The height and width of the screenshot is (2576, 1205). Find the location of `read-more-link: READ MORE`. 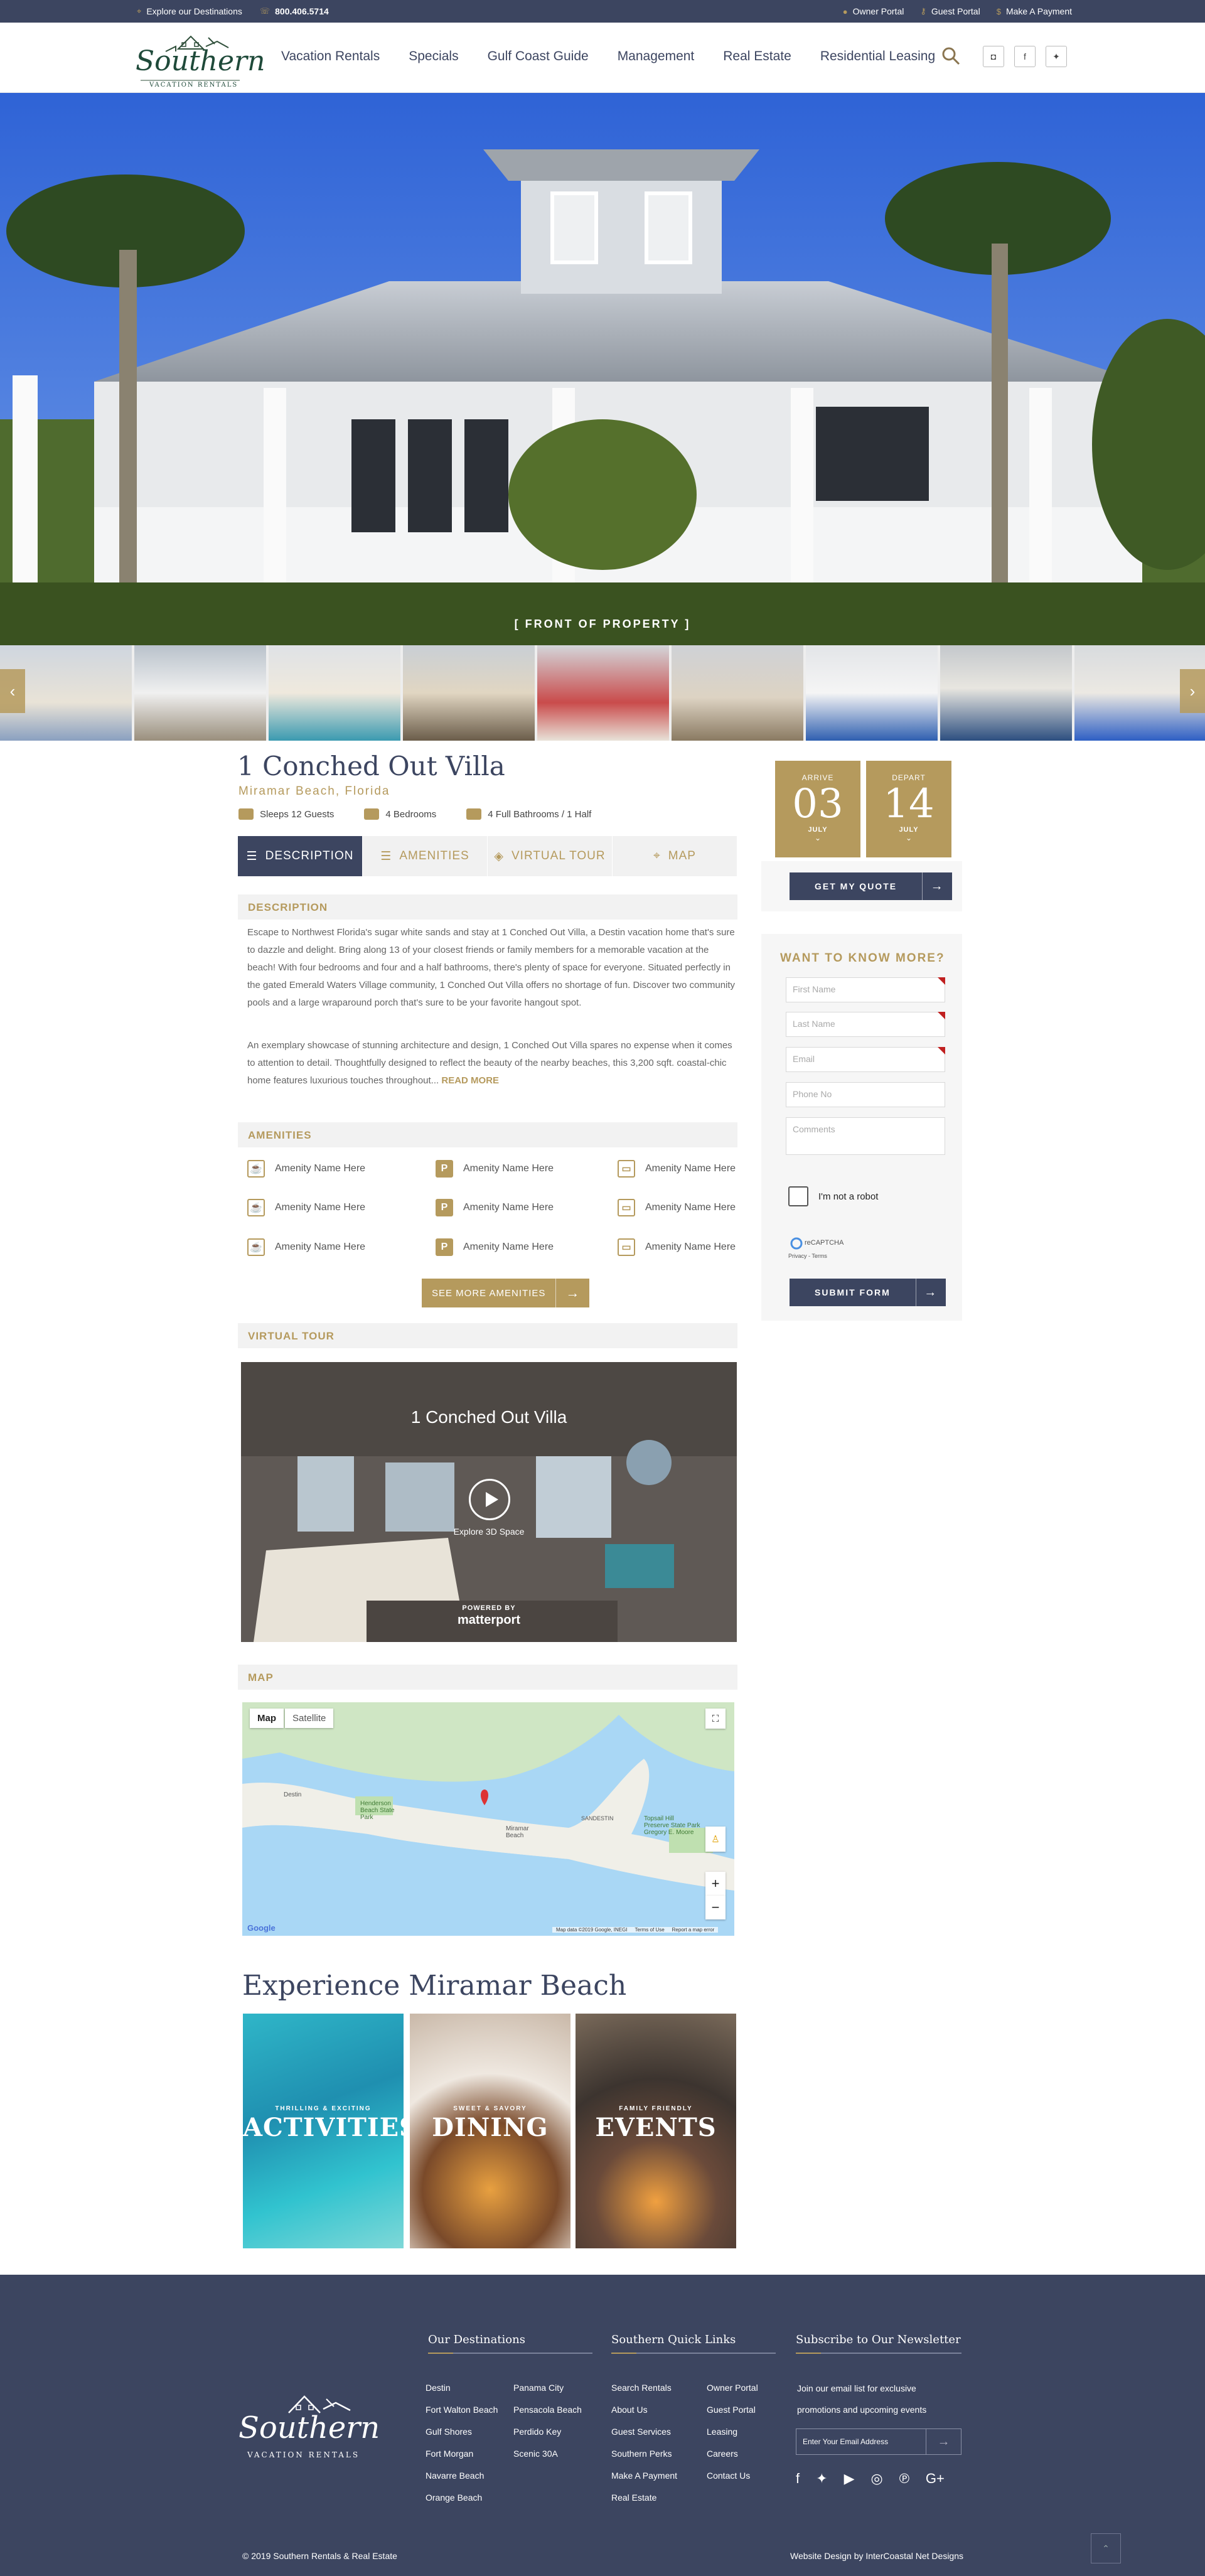

read-more-link: READ MORE is located at coordinates (470, 1080).